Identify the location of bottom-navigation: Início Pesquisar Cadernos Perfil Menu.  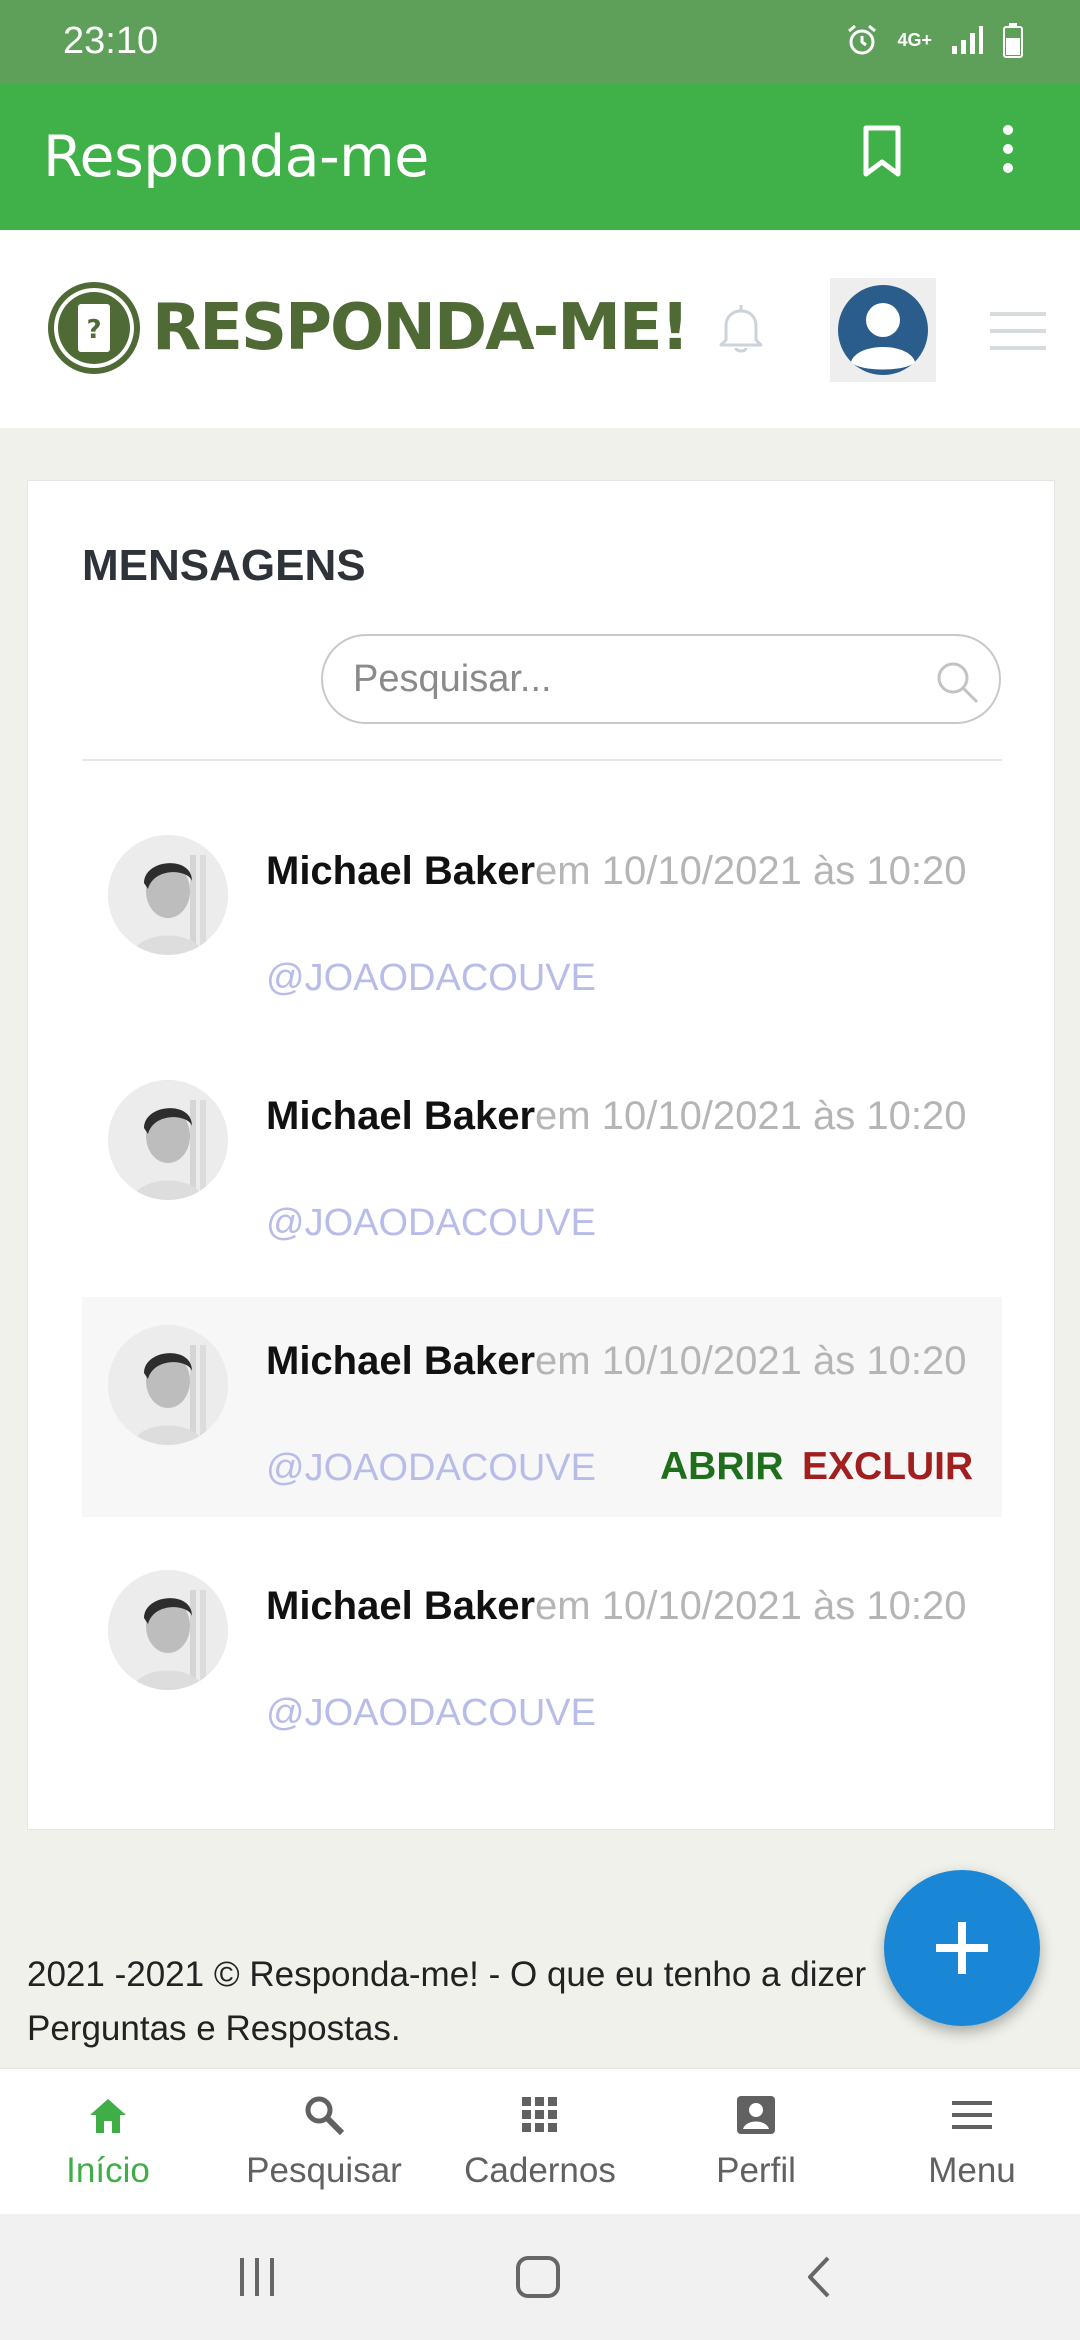
(540, 2141).